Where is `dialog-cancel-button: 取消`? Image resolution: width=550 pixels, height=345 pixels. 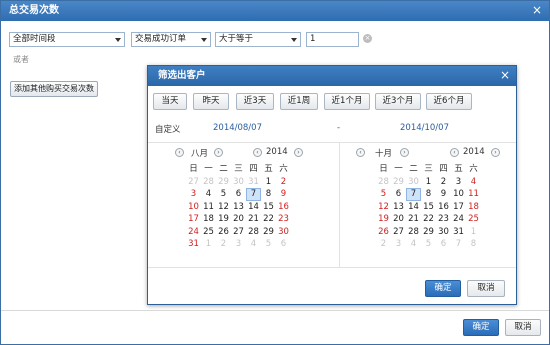
dialog-cancel-button: 取消 is located at coordinates (523, 327).